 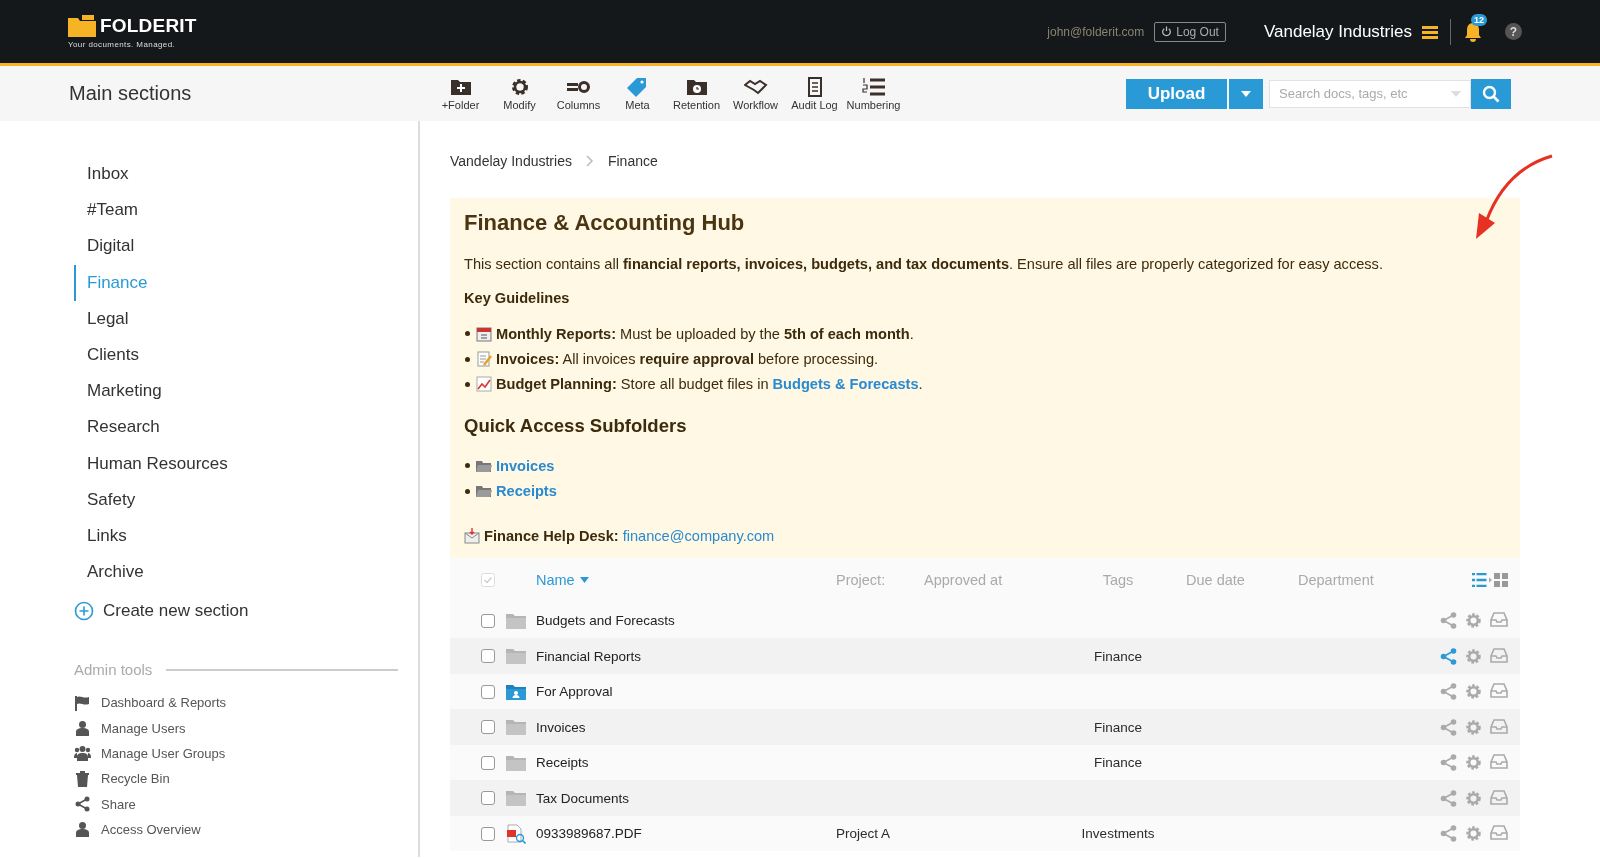 I want to click on envelope-icon, so click(x=472, y=535).